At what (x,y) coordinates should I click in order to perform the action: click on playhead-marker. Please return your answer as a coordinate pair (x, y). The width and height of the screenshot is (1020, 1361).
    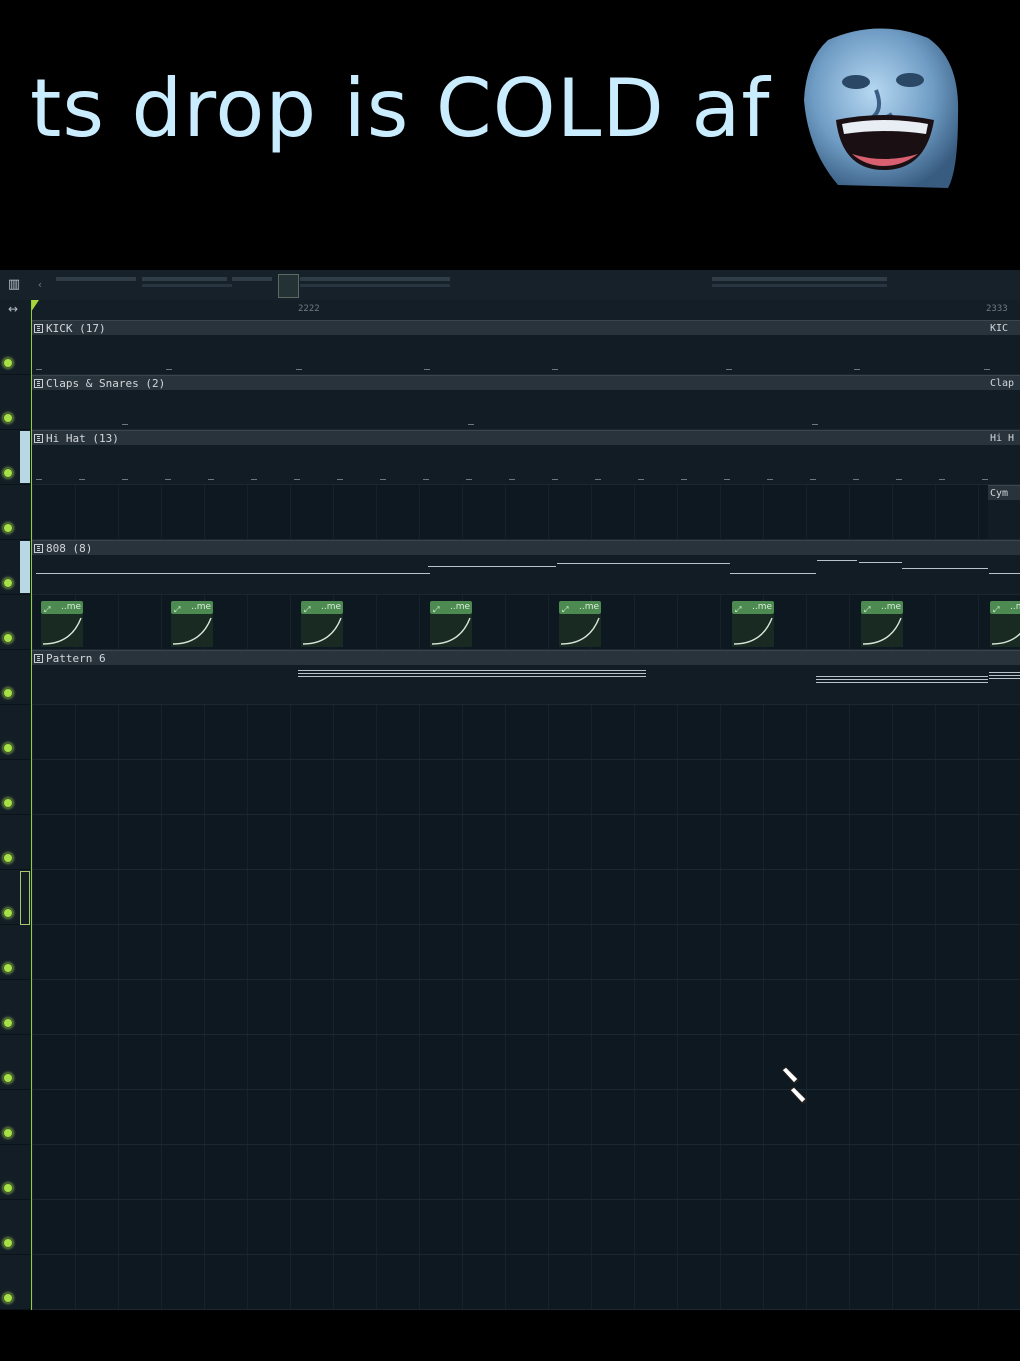
    Looking at the image, I should click on (35, 306).